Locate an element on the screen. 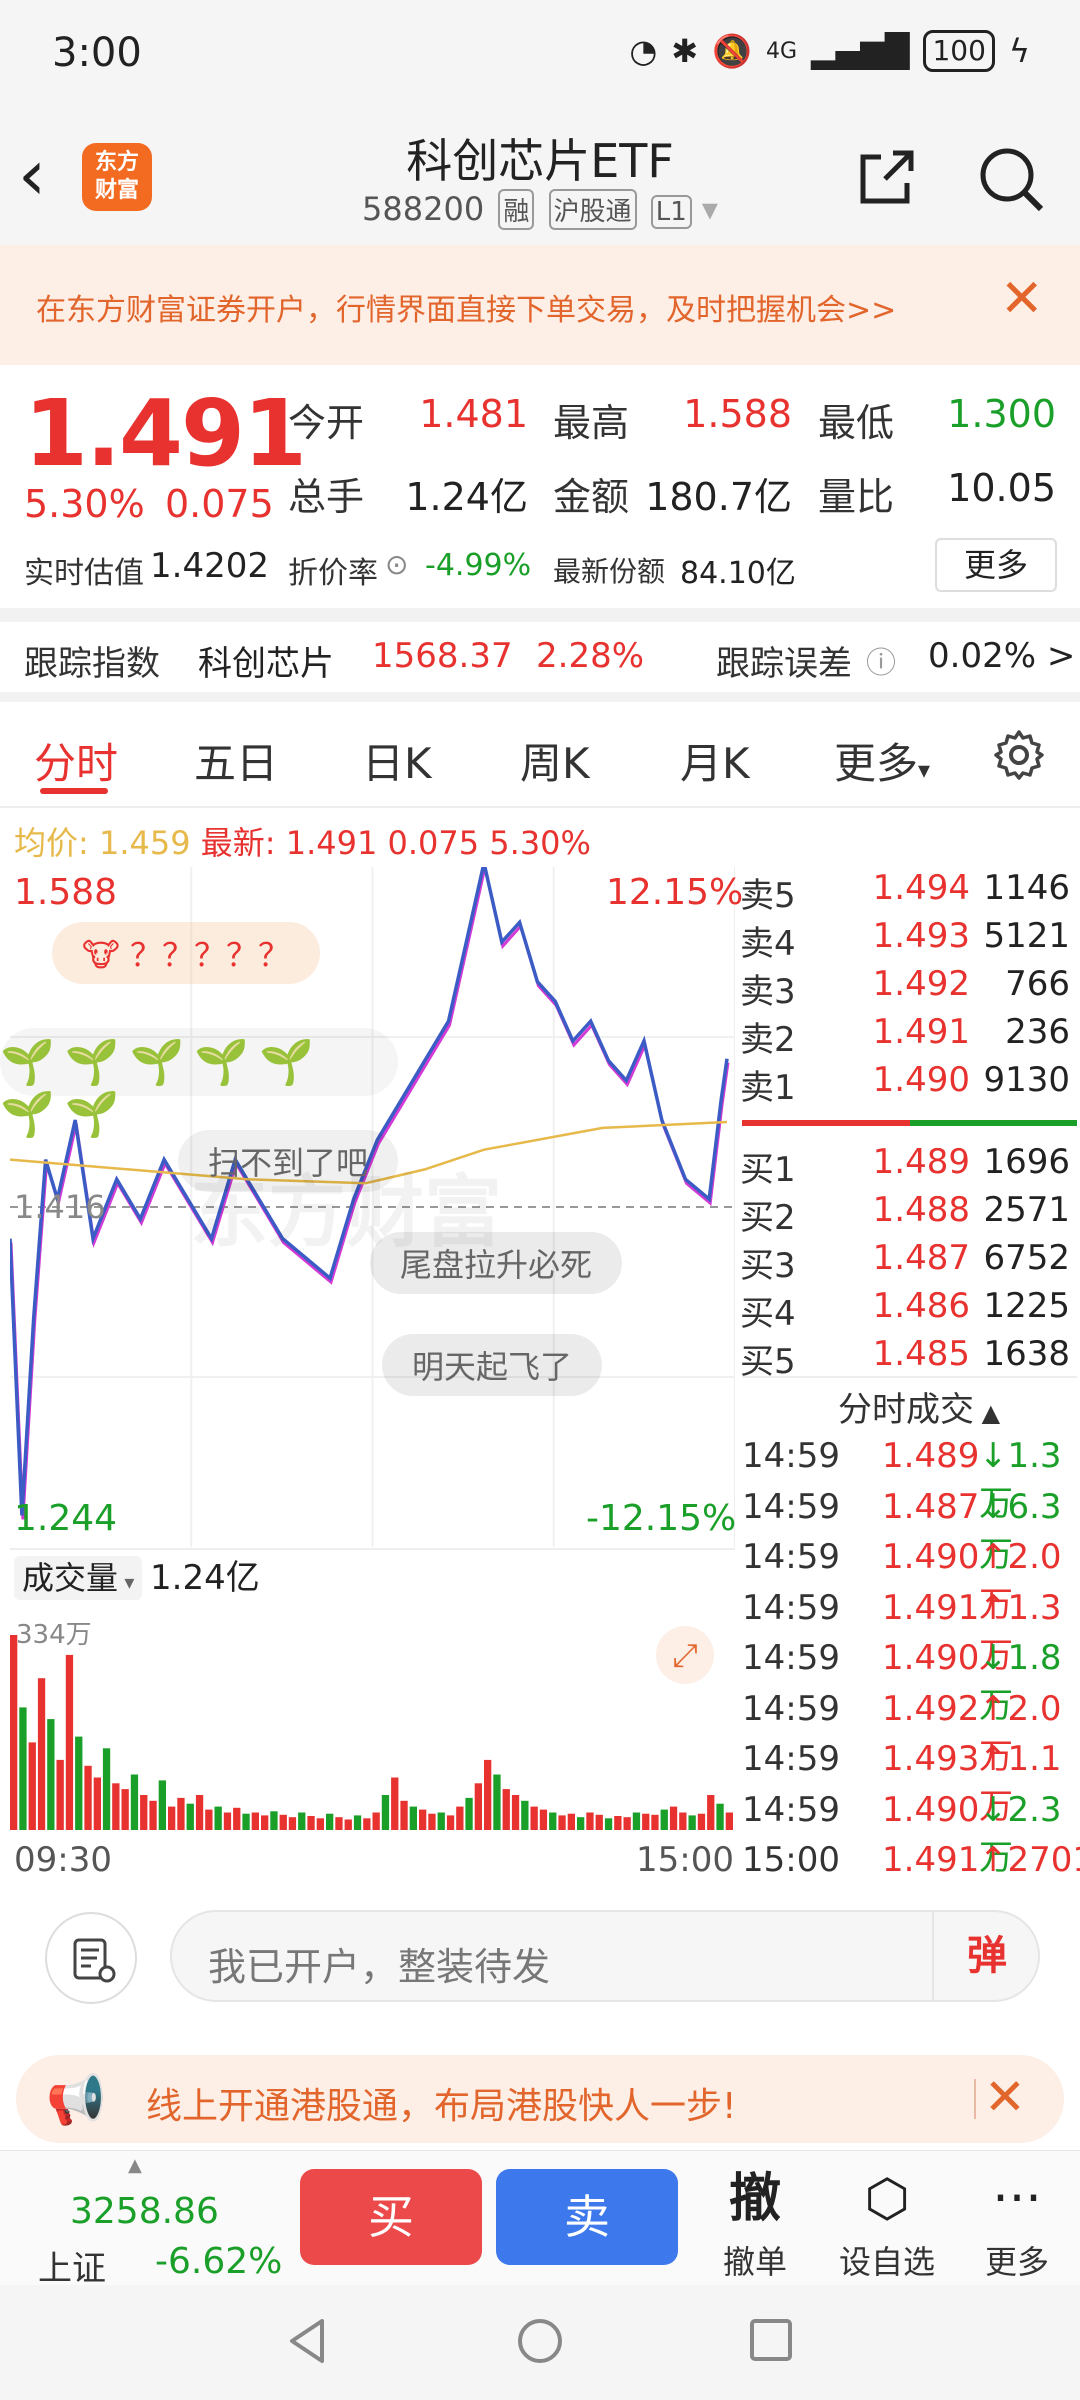  notes-icon is located at coordinates (91, 1958).